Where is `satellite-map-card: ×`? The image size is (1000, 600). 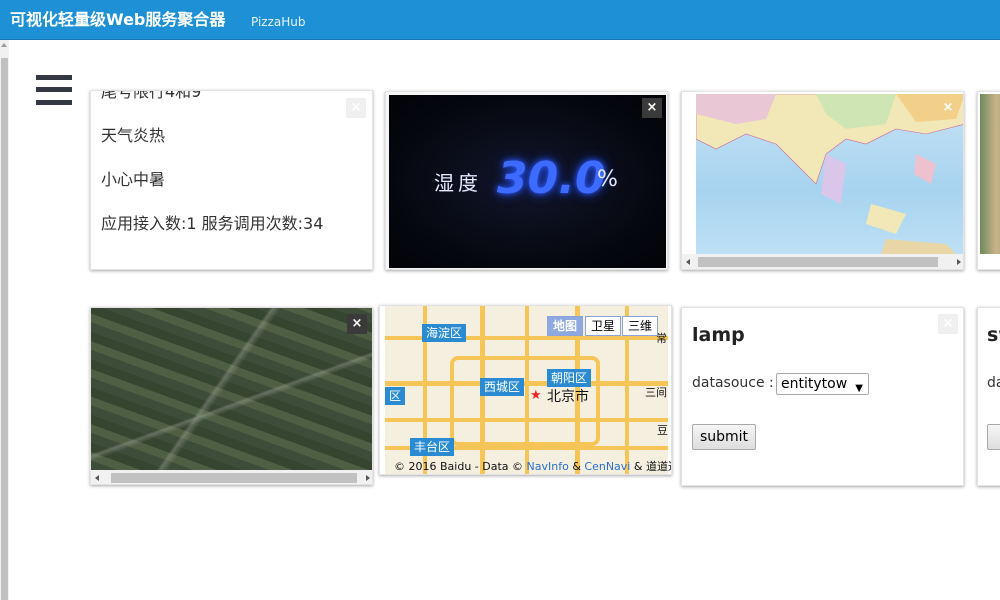
satellite-map-card: × is located at coordinates (231, 396).